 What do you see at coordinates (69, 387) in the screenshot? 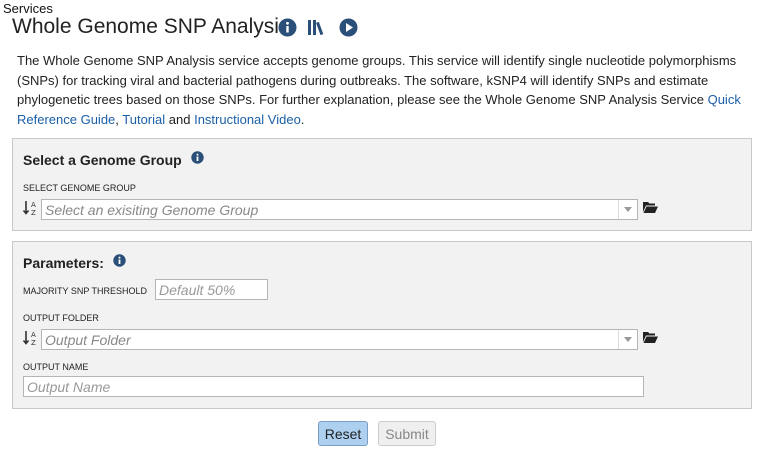
I see `output-name-placeholder: Output Name` at bounding box center [69, 387].